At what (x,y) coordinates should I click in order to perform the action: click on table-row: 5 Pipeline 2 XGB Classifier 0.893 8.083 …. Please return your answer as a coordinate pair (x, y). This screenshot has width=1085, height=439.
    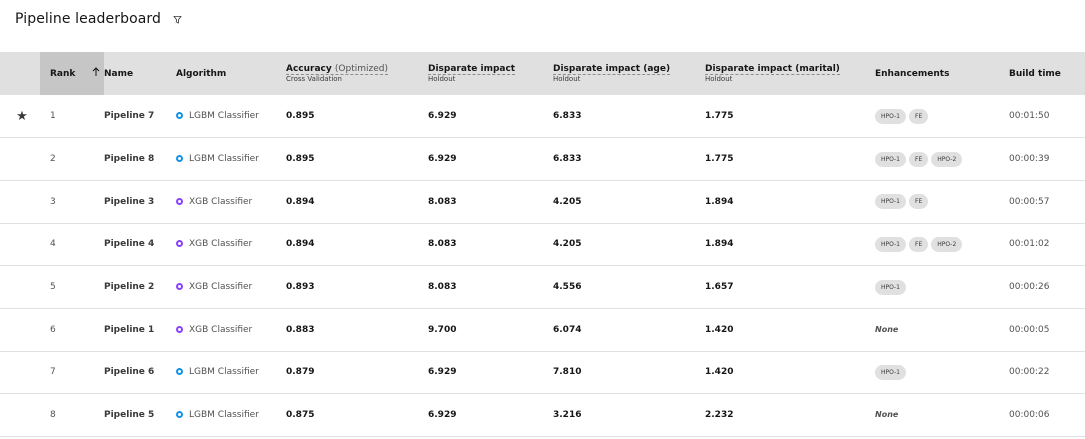
    Looking at the image, I should click on (542, 287).